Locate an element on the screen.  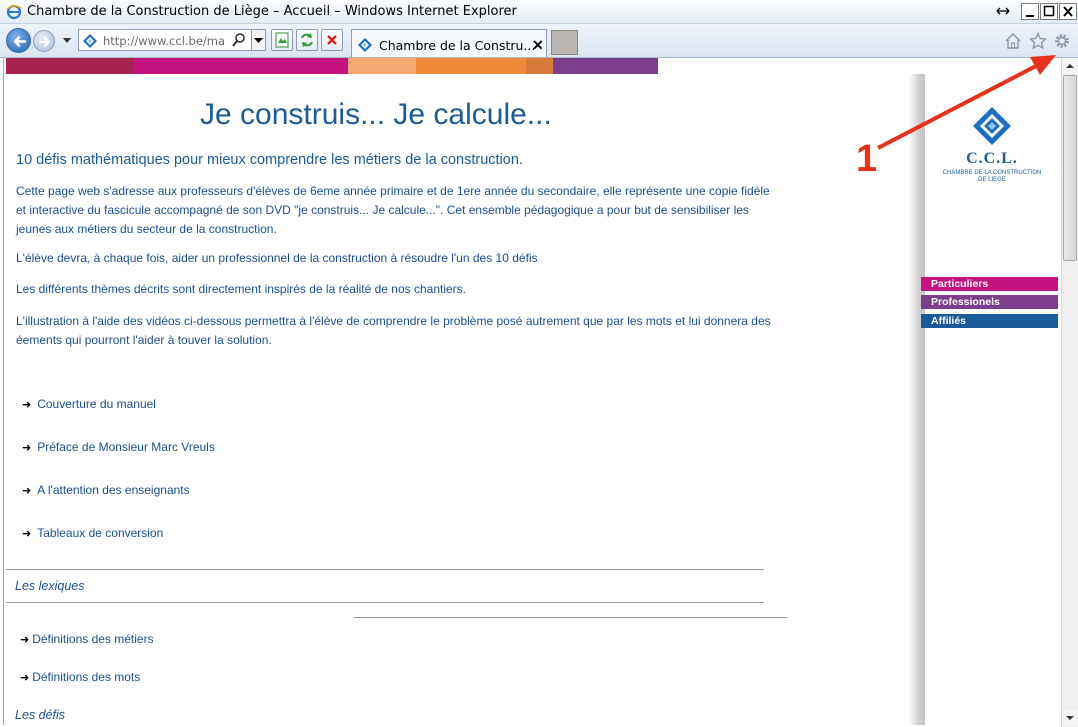
section-heading-lexiques: Les lexiques is located at coordinates (50, 586).